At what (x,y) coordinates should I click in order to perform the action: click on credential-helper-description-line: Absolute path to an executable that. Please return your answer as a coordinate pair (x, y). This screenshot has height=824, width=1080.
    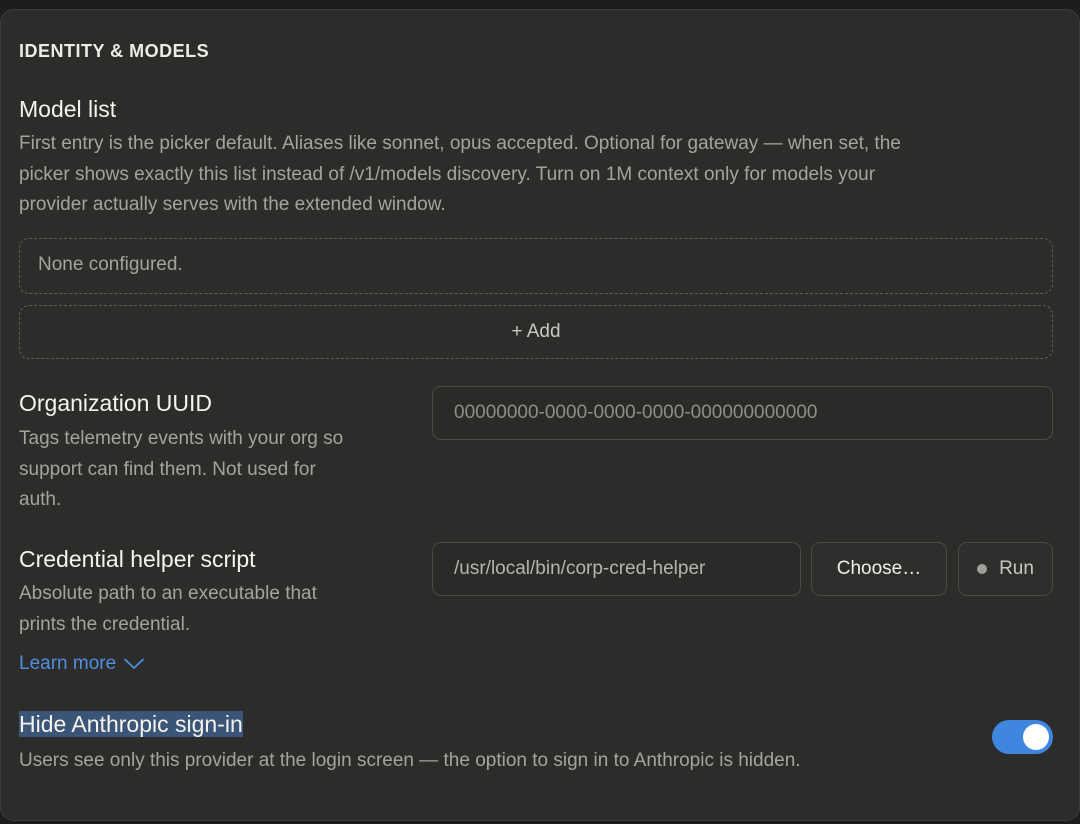
    Looking at the image, I should click on (168, 593).